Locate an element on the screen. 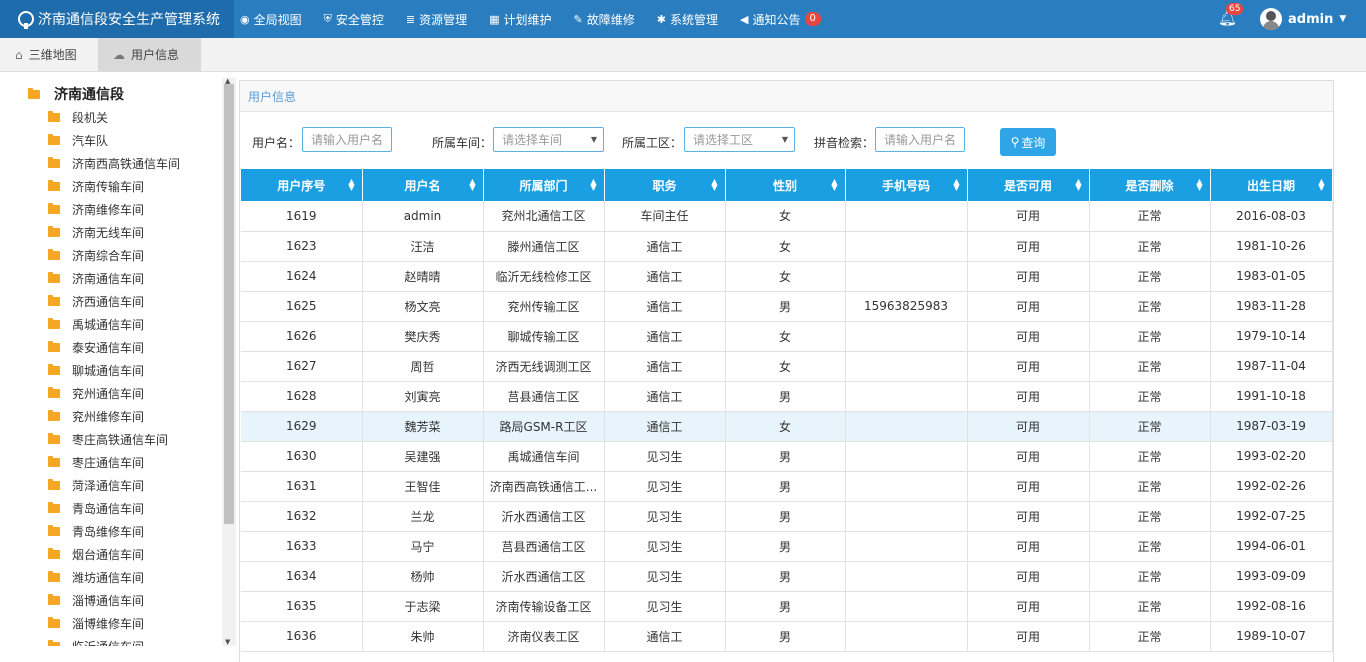 The image size is (1366, 662). table-row: 1619 admin 兖州北通信工区 车间主任女 可用 正常 2016-08-03 is located at coordinates (787, 216).